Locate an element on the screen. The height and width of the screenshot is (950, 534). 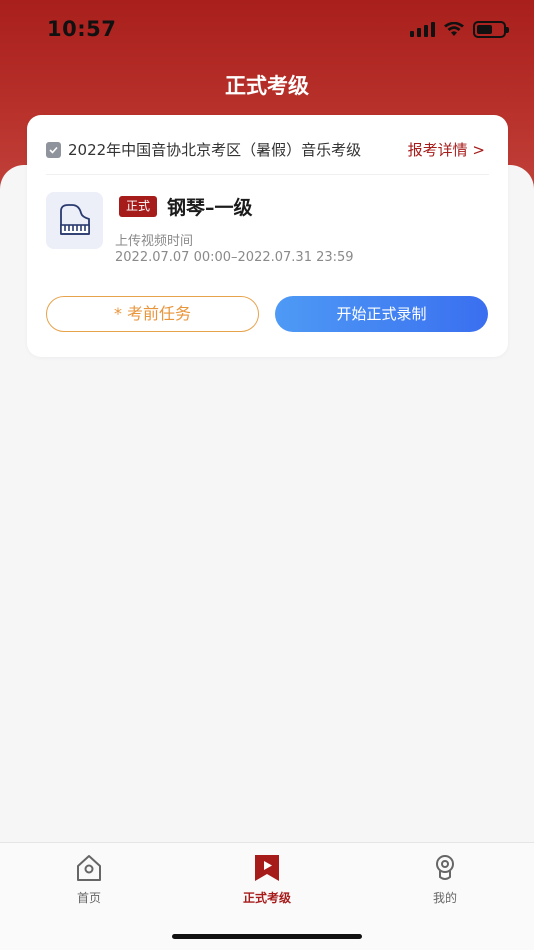
formal-badge: 正式 is located at coordinates (138, 206).